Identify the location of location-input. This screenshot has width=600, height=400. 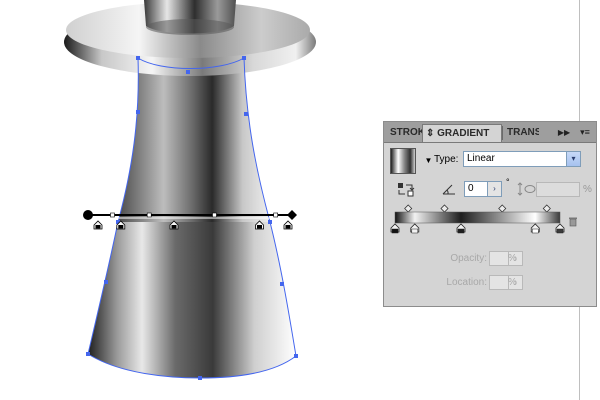
(499, 282).